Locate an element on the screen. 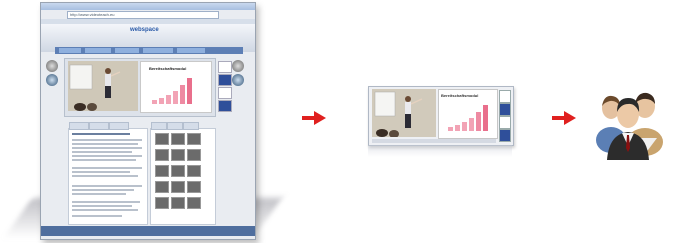 The image size is (677, 243). site-nav is located at coordinates (149, 50).